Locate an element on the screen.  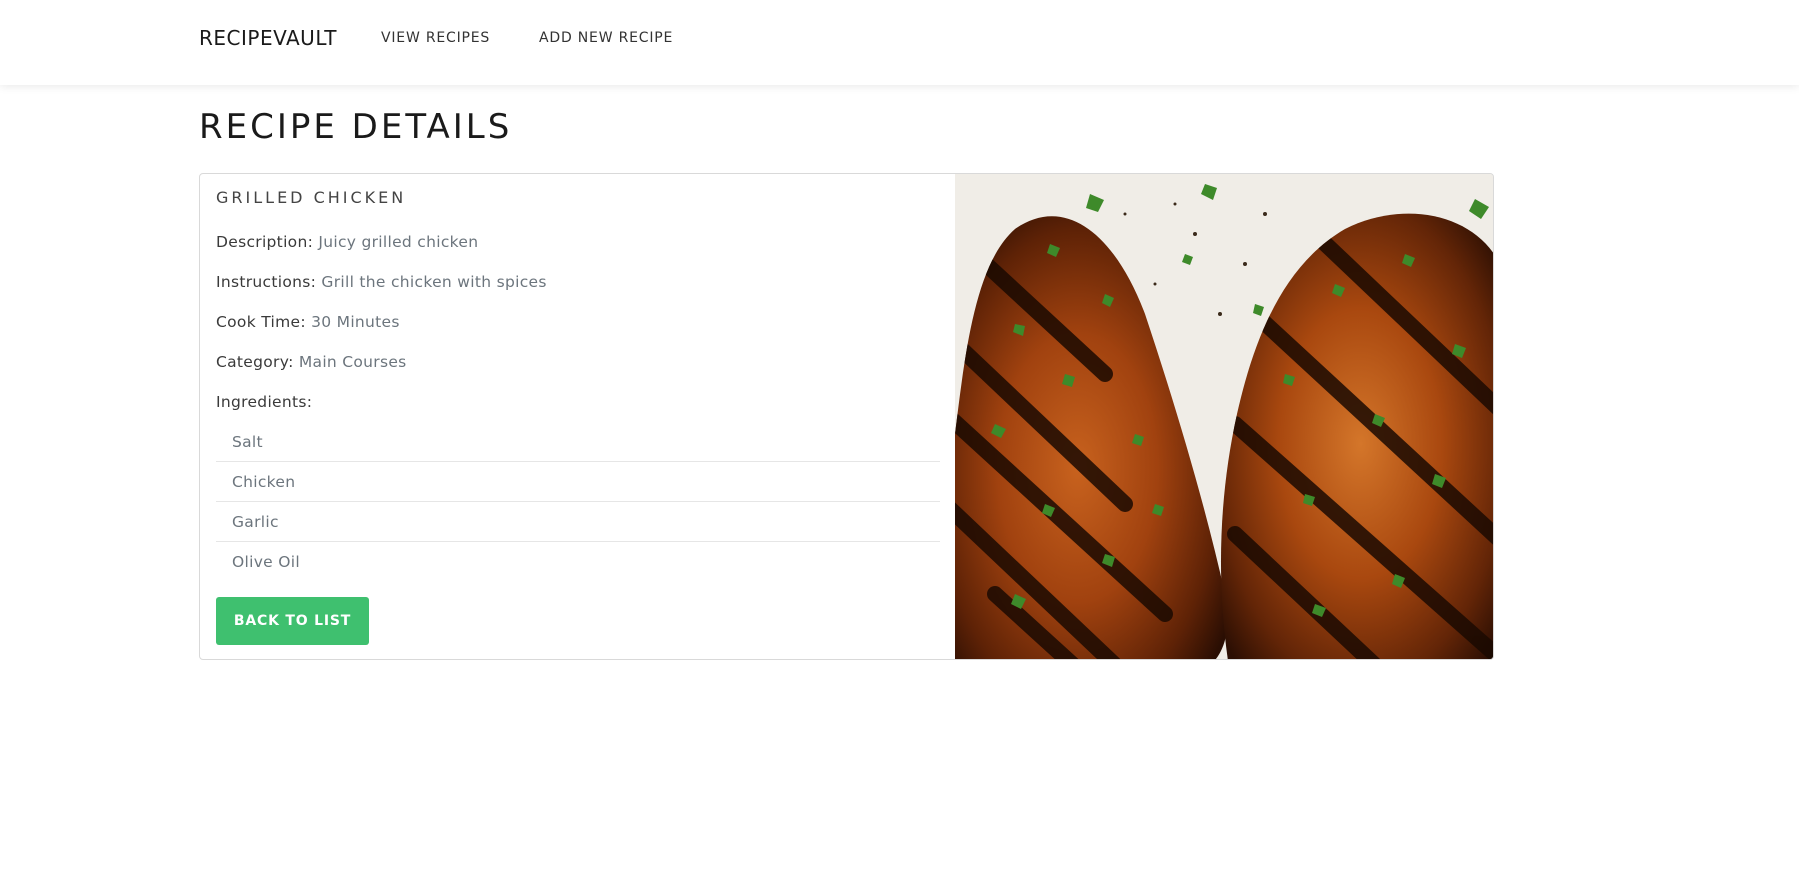
recipe-description: Description: Juicy grilled chicken is located at coordinates (347, 242).